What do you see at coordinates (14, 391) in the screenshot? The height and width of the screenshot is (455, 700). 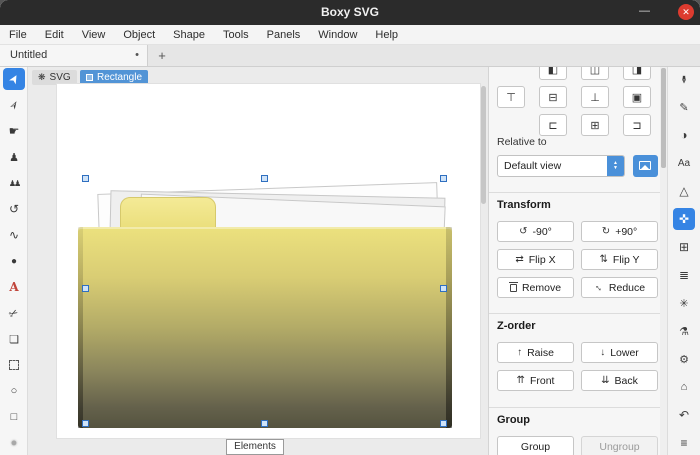 I see `ellipse-tool-button: ○` at bounding box center [14, 391].